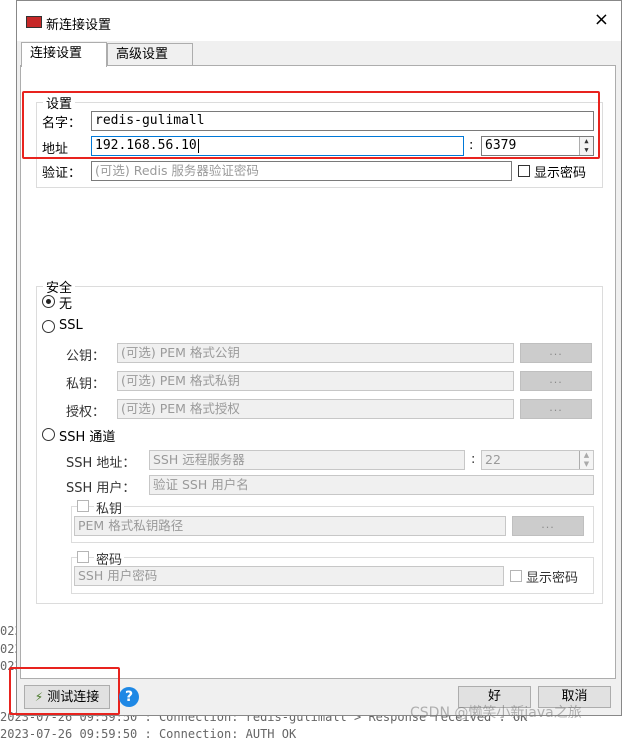 Image resolution: width=639 pixels, height=741 pixels. I want to click on ssh-show-password-checkbox, so click(516, 576).